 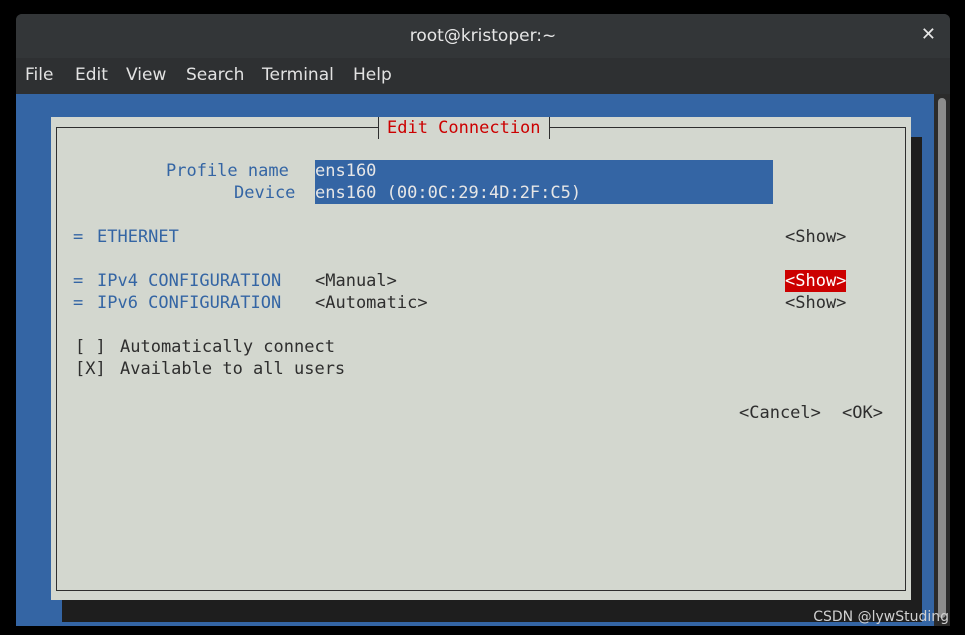 What do you see at coordinates (544, 193) in the screenshot?
I see `device-input: ens160 (00:0C:29:4D:2F:C5)` at bounding box center [544, 193].